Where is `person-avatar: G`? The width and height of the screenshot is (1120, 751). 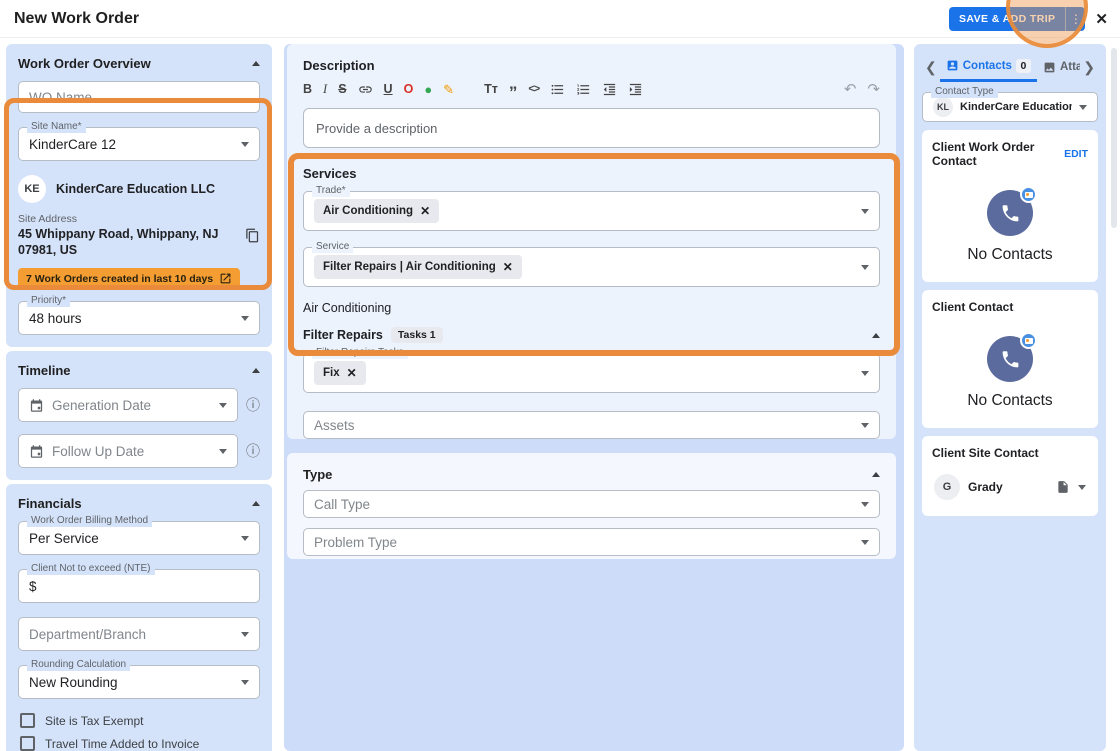 person-avatar: G is located at coordinates (947, 487).